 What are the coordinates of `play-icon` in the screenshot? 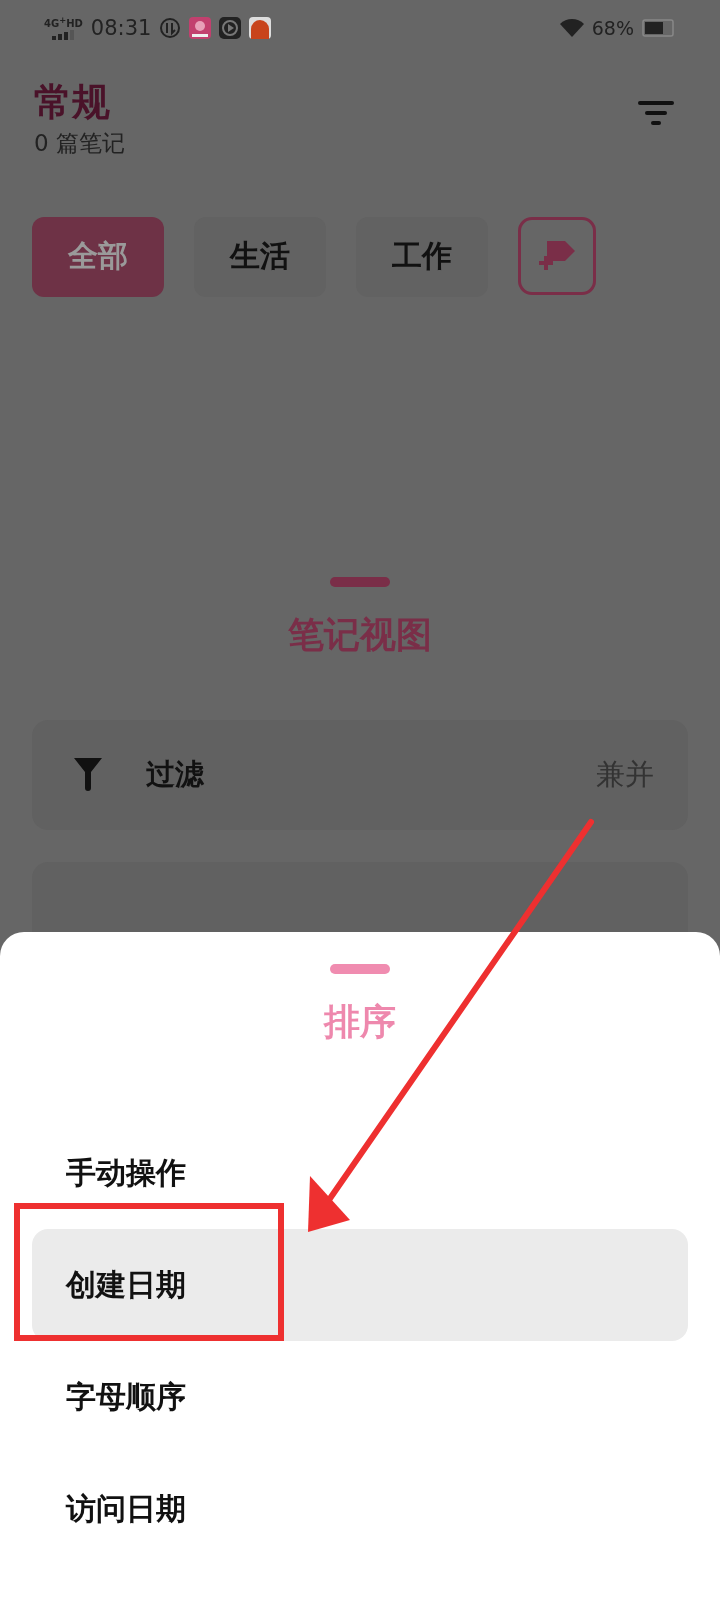 It's located at (230, 28).